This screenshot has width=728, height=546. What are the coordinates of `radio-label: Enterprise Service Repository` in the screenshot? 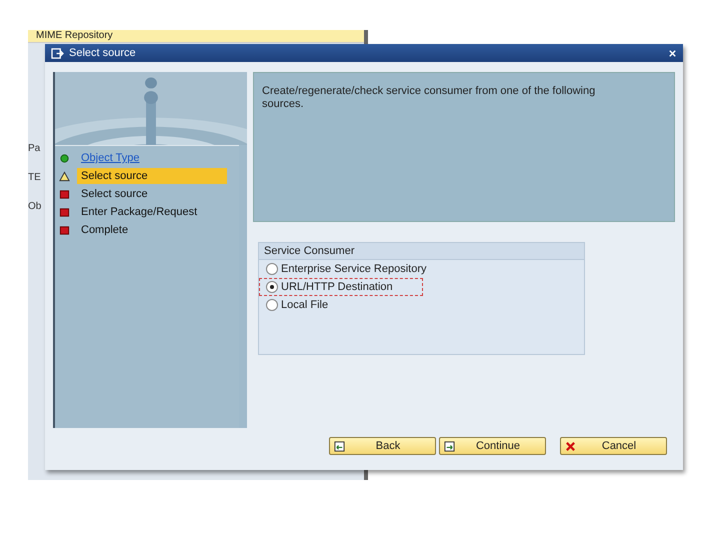 It's located at (354, 269).